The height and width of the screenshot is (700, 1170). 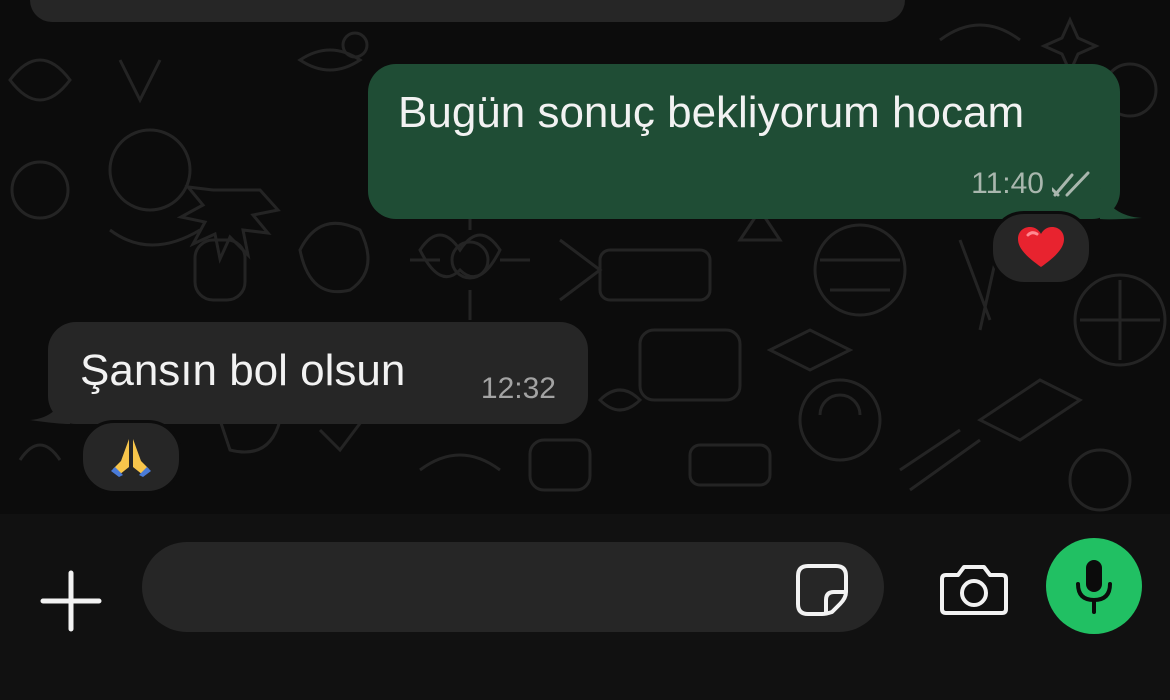 I want to click on reaction-badge-pray, so click(x=131, y=457).